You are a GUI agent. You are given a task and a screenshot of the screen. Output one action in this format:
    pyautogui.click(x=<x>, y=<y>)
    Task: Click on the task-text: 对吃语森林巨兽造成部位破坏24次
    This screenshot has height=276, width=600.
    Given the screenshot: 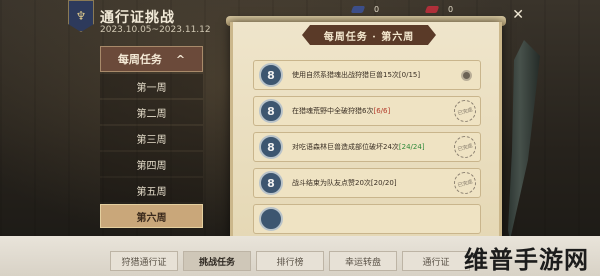 What is the action you would take?
    pyautogui.click(x=345, y=147)
    